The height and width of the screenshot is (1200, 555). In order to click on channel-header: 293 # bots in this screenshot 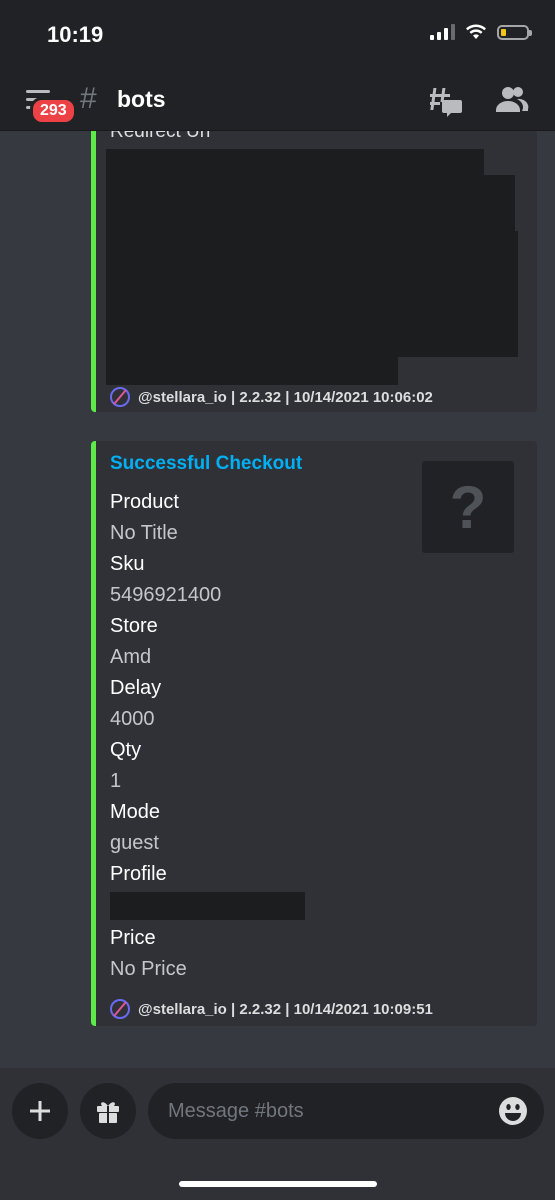, I will do `click(277, 100)`.